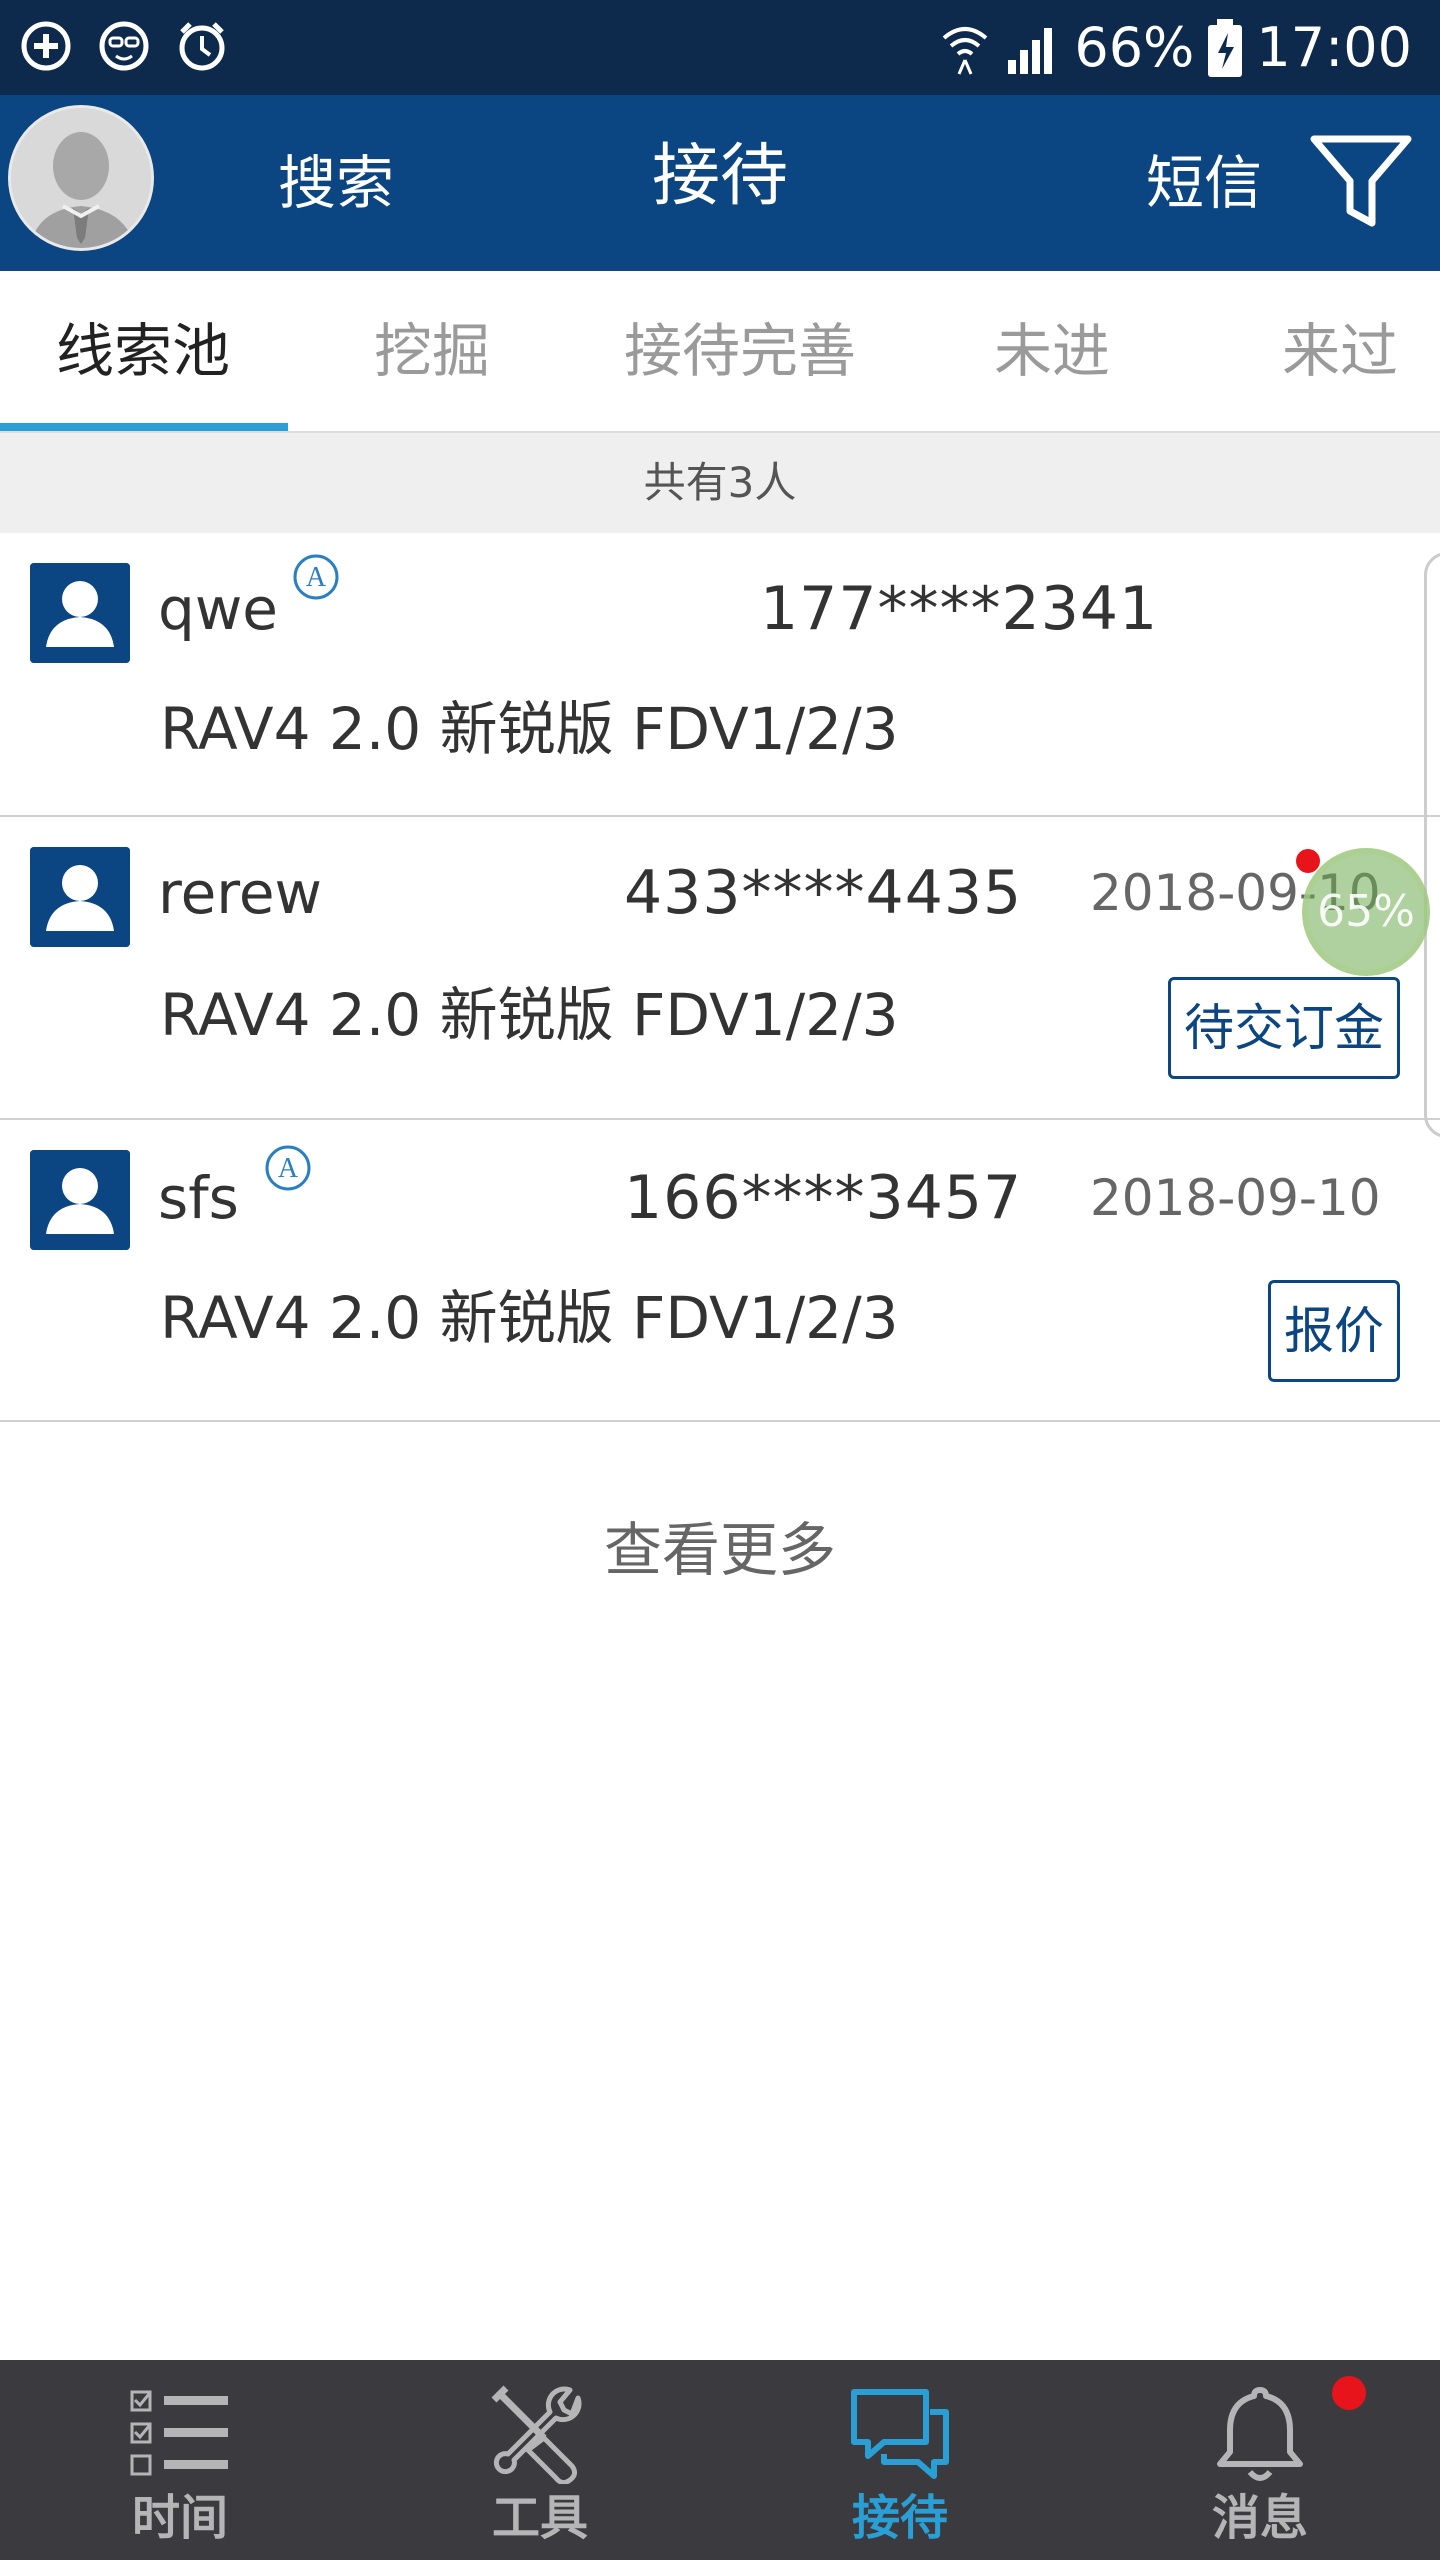 Image resolution: width=1440 pixels, height=2560 pixels. I want to click on customer-row: qwe A 177****2341 RAV4 2.0 新锐版 FDV1/2/3, so click(720, 675).